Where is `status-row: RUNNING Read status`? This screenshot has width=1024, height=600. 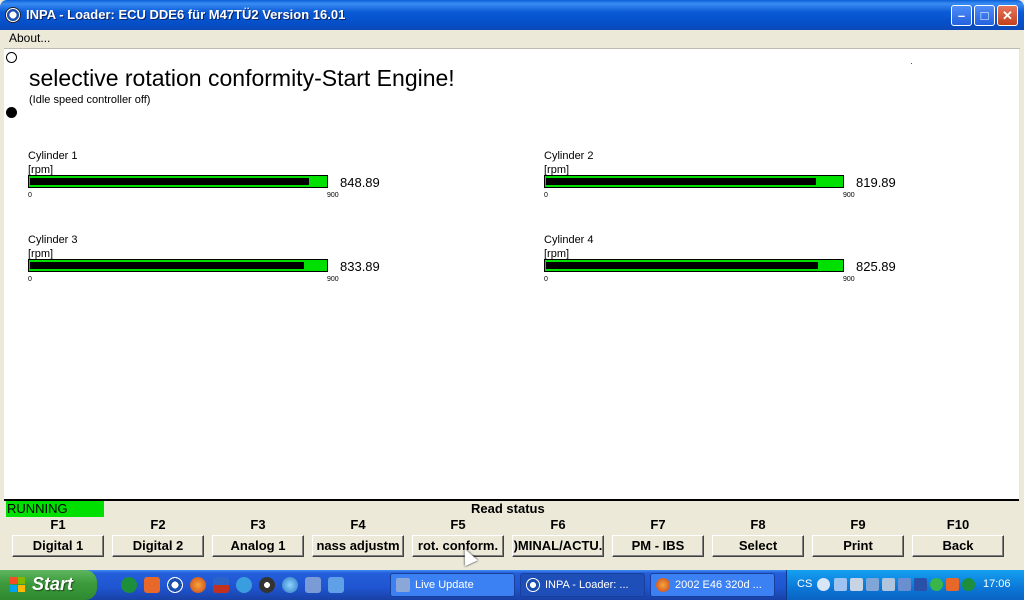 status-row: RUNNING Read status is located at coordinates (511, 509).